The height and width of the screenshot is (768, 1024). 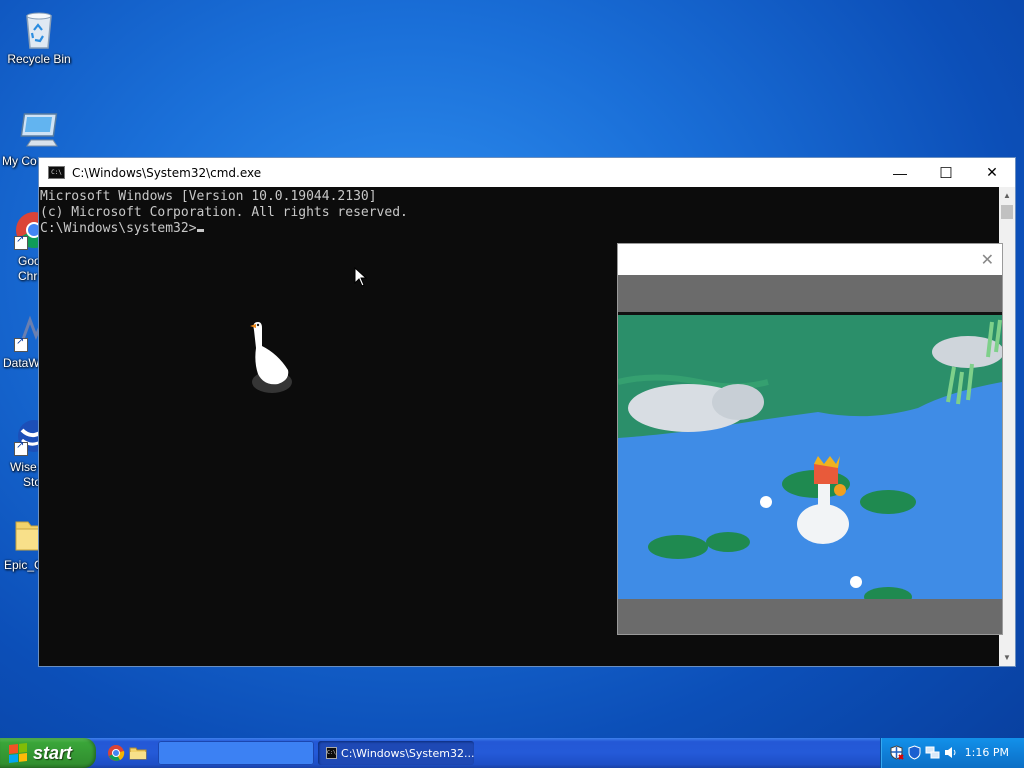 What do you see at coordinates (236, 753) in the screenshot?
I see `taskbar-button-empty` at bounding box center [236, 753].